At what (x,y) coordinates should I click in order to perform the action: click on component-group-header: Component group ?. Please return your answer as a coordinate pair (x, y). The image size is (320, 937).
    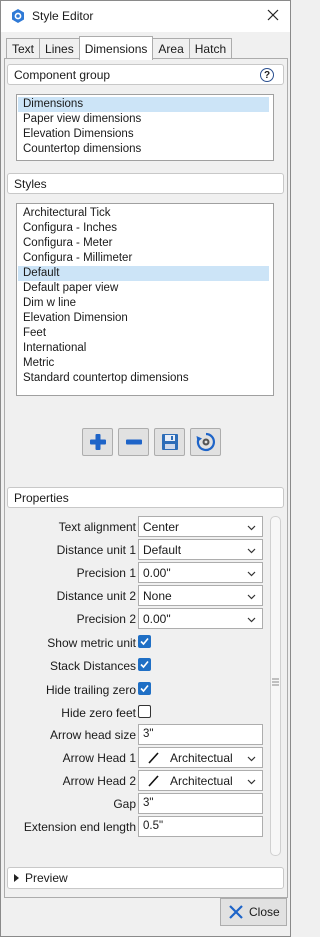
    Looking at the image, I should click on (145, 74).